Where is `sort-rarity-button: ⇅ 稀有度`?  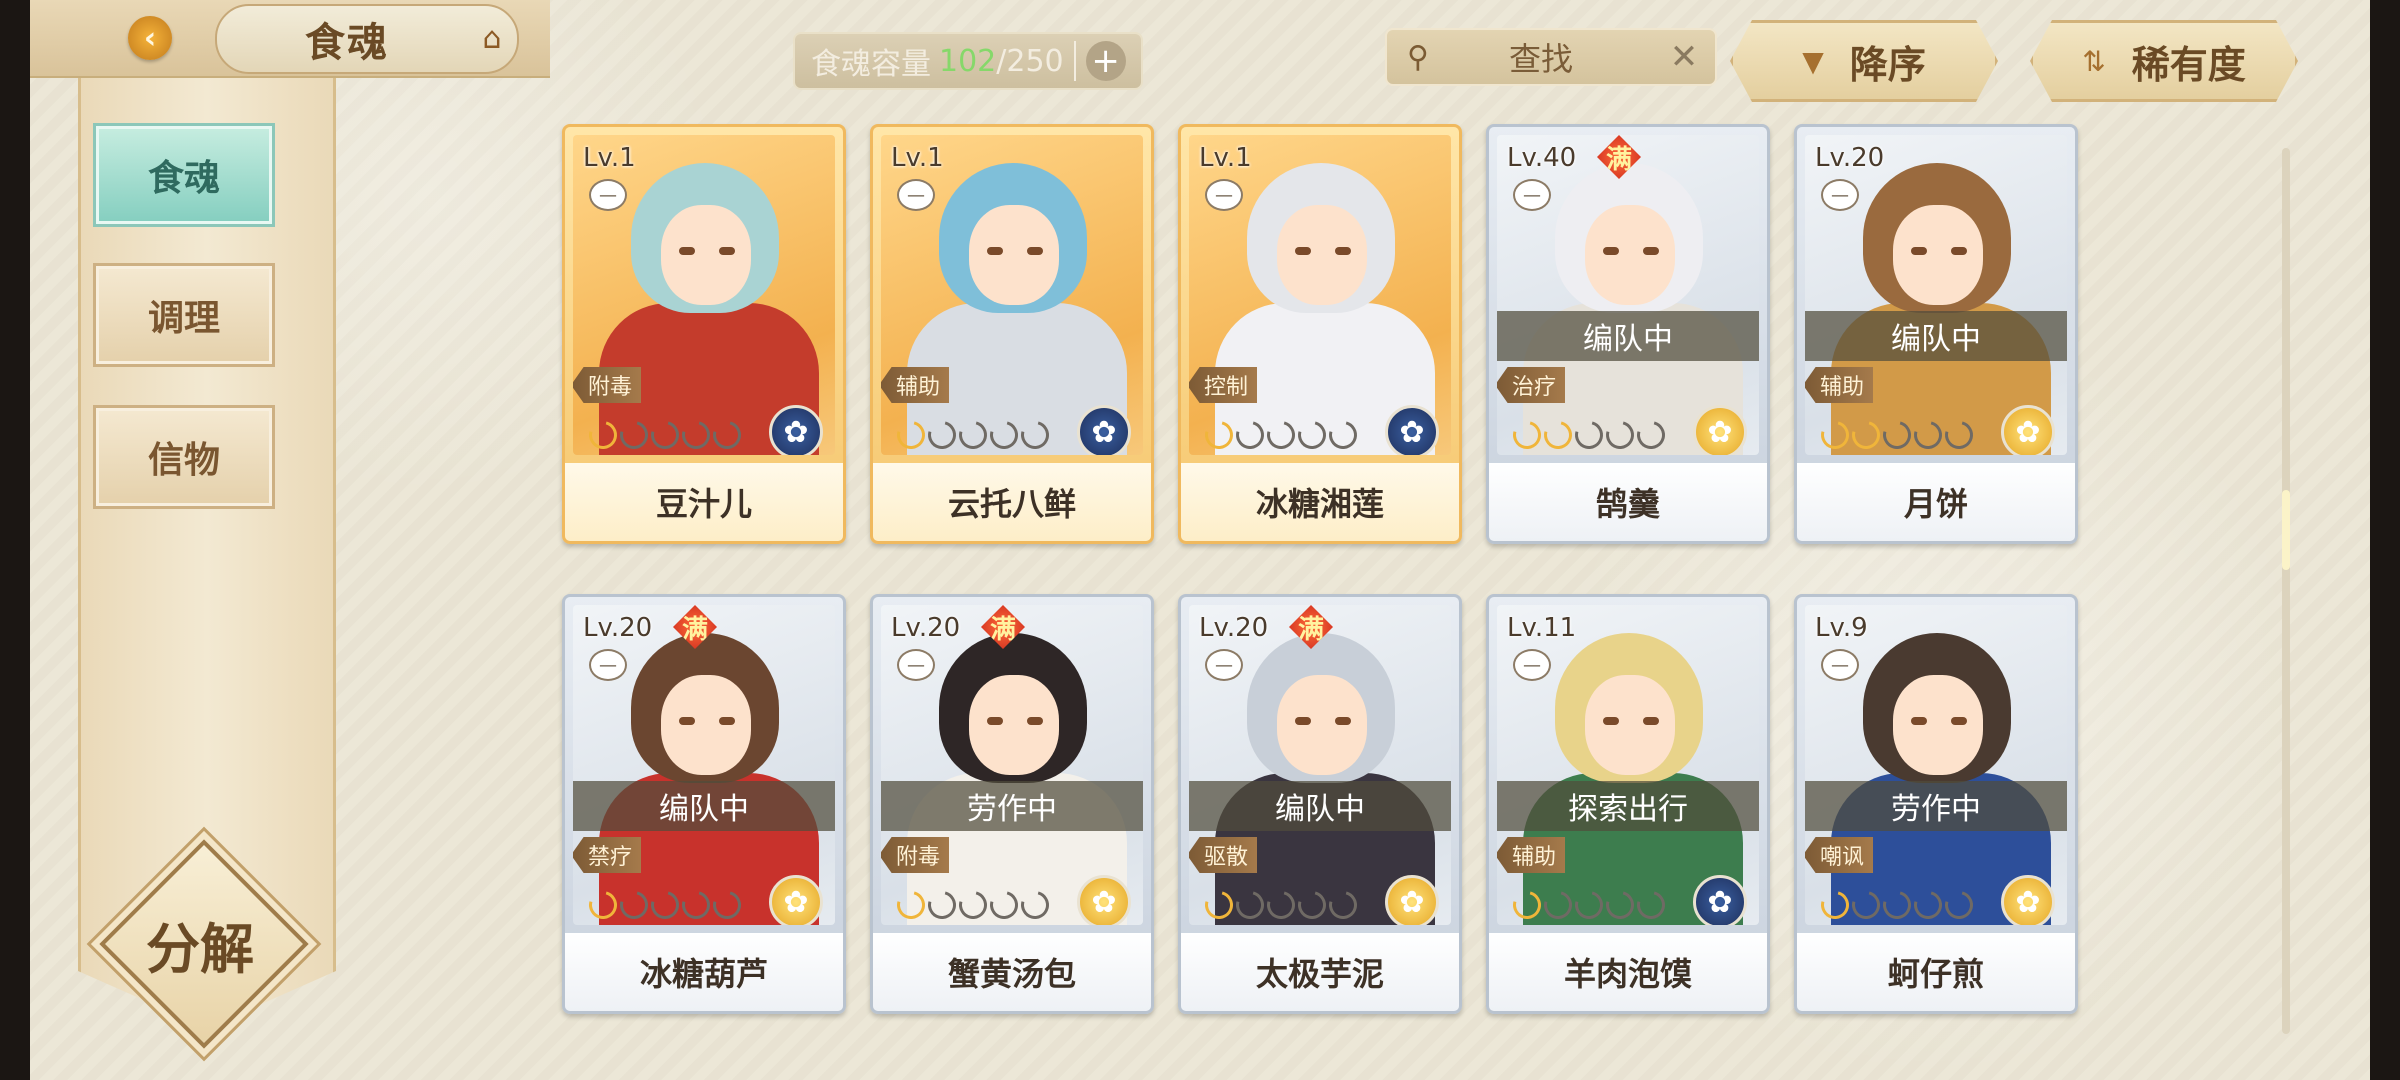
sort-rarity-button: ⇅ 稀有度 is located at coordinates (2164, 61).